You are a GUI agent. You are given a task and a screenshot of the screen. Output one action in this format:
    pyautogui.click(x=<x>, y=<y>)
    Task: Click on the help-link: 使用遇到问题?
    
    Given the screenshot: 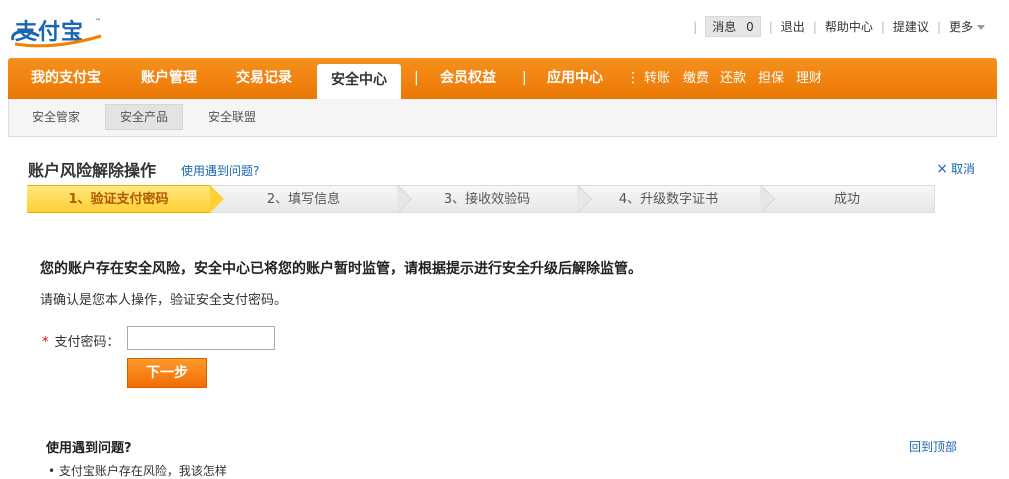 What is the action you would take?
    pyautogui.click(x=220, y=170)
    